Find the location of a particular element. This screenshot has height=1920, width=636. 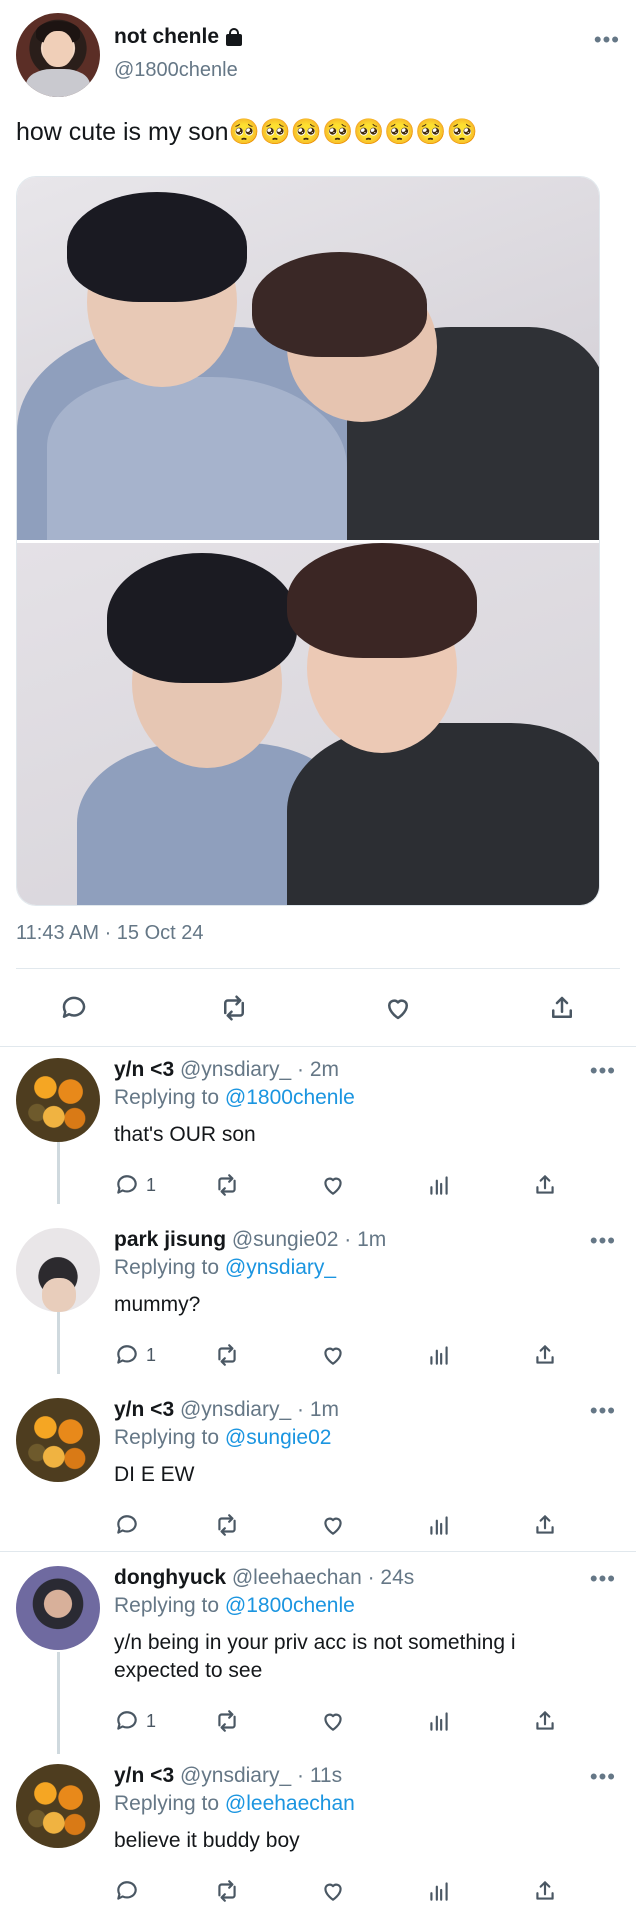

retweet-icon is located at coordinates (227, 1355).